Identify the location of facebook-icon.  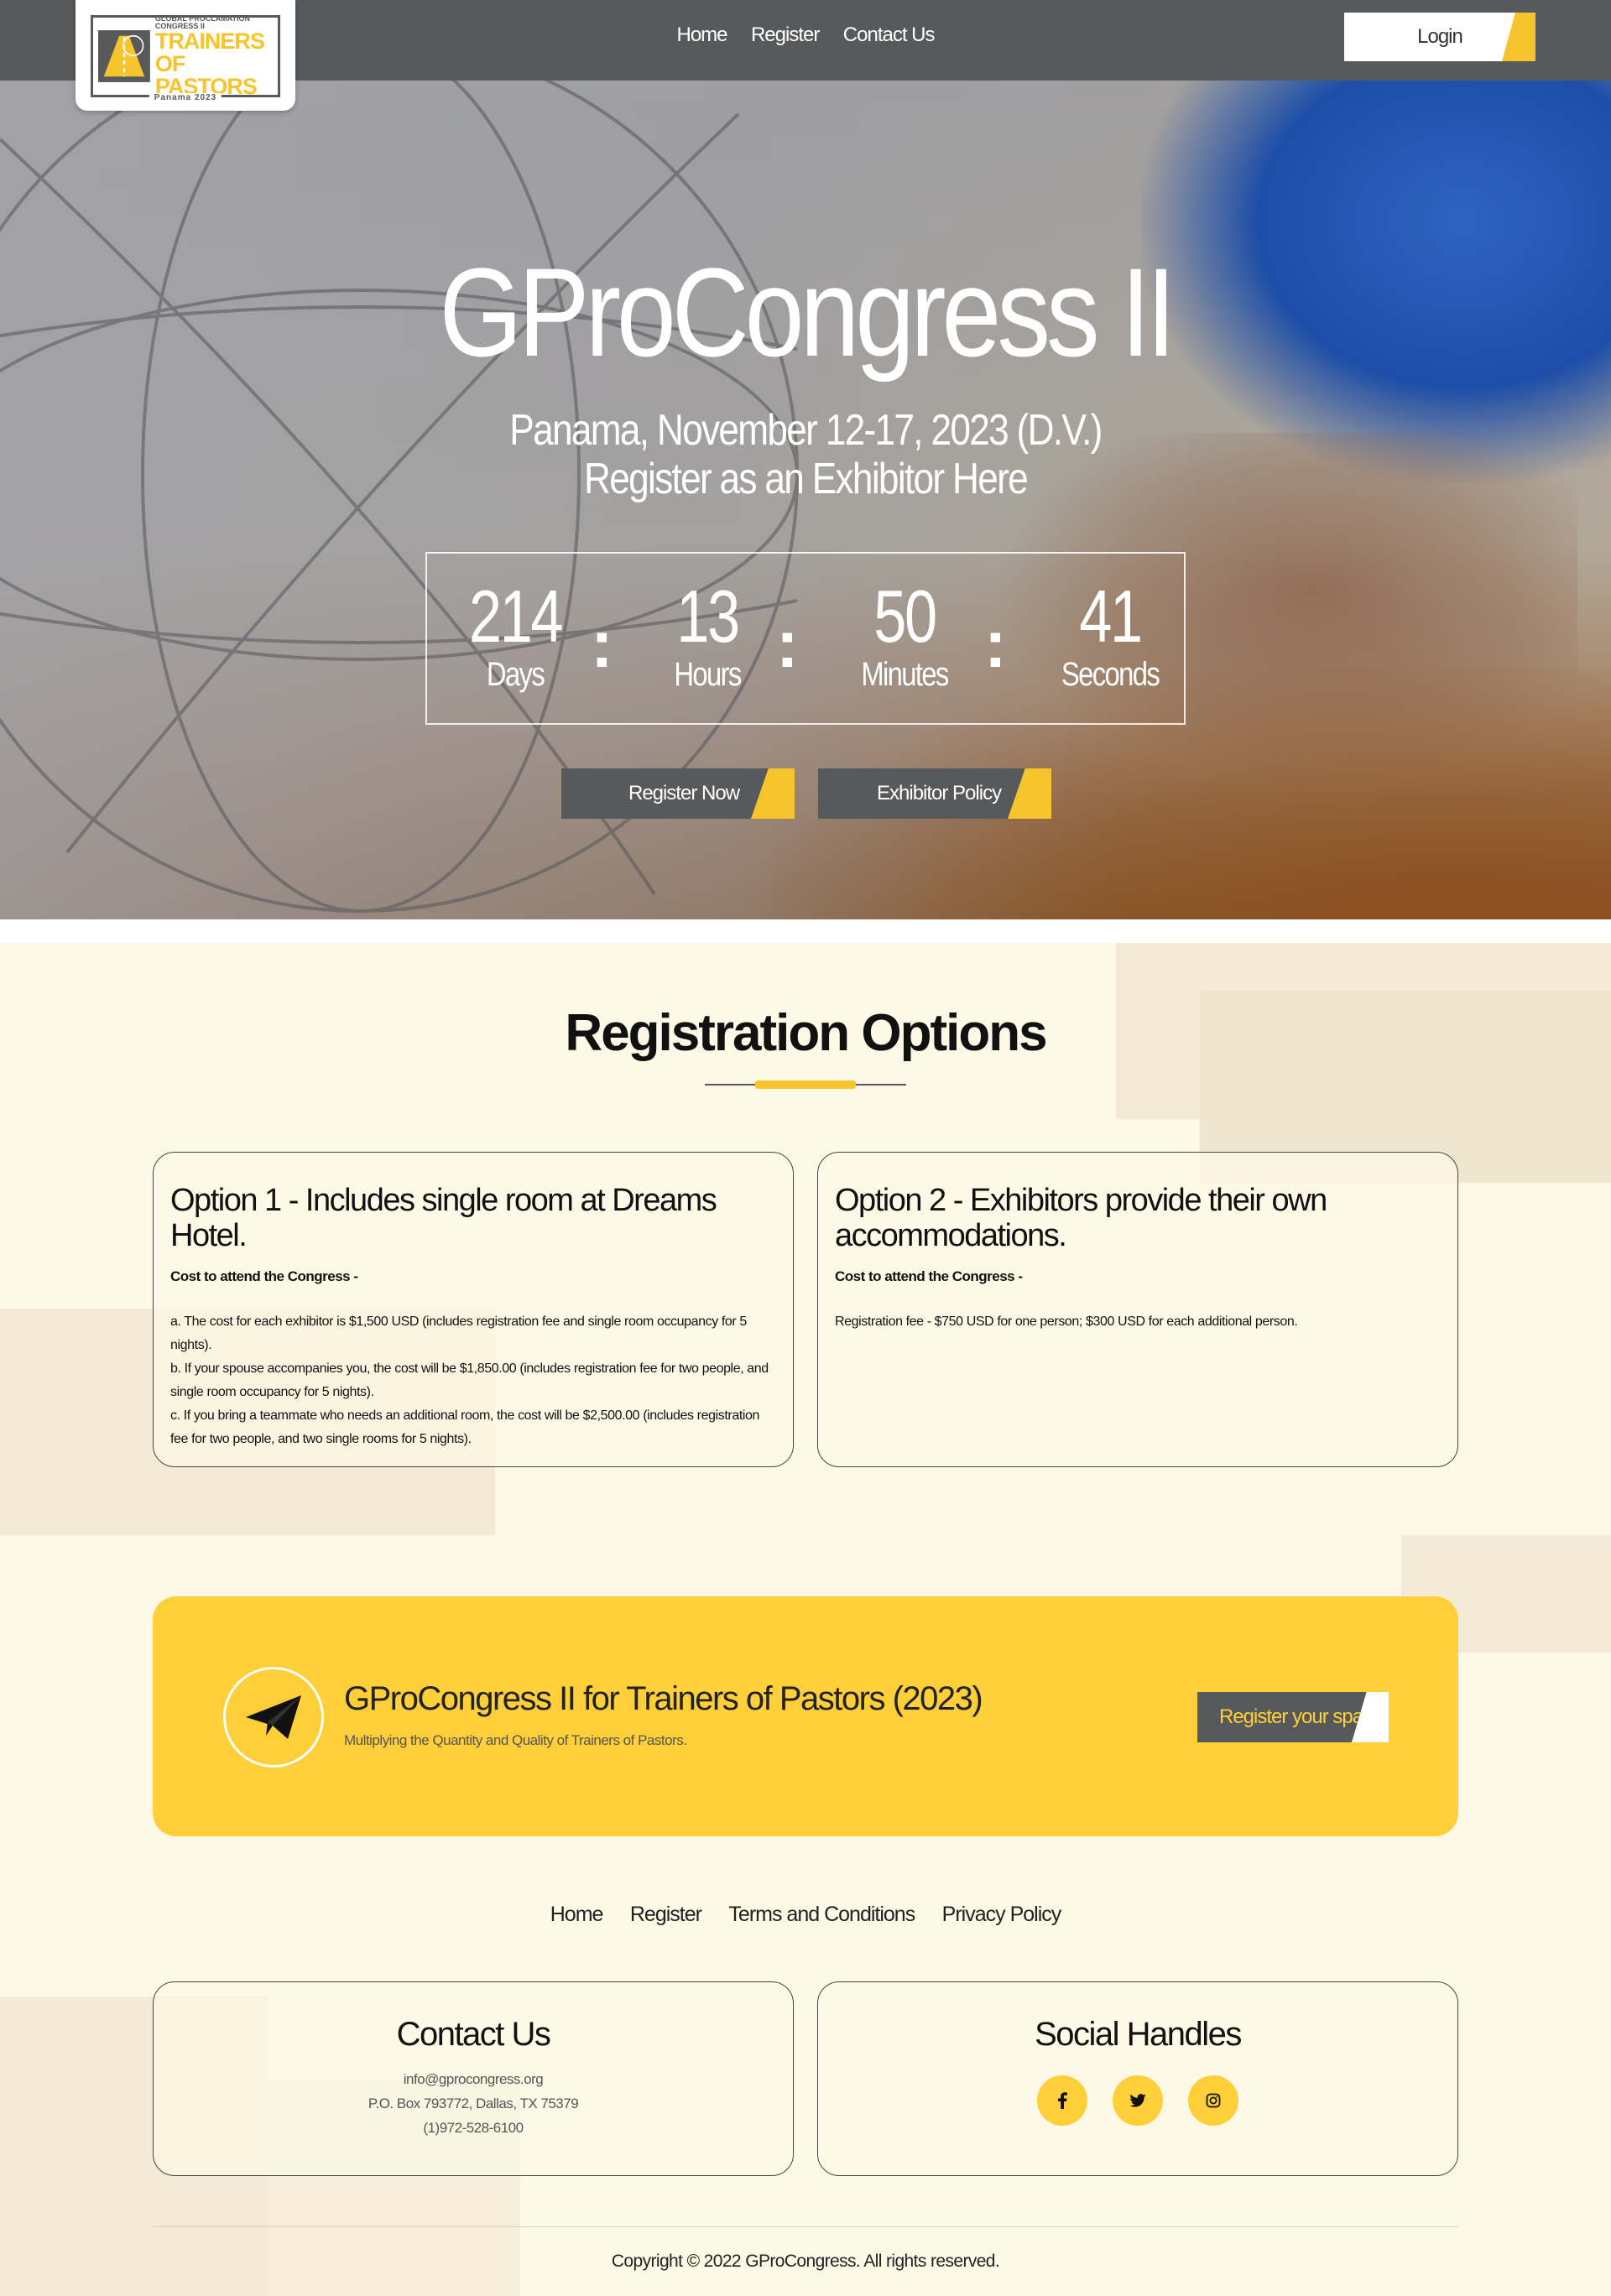
(1062, 2100).